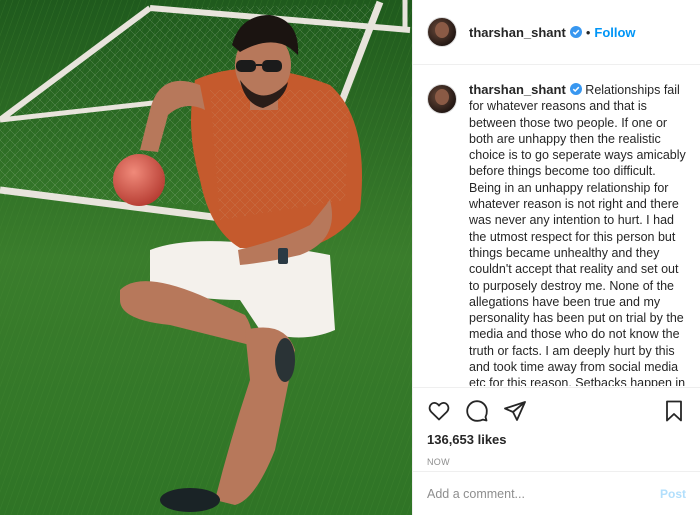 The width and height of the screenshot is (700, 515). Describe the element at coordinates (556, 427) in the screenshot. I see `post-actions: 136,653 likes NOW` at that location.